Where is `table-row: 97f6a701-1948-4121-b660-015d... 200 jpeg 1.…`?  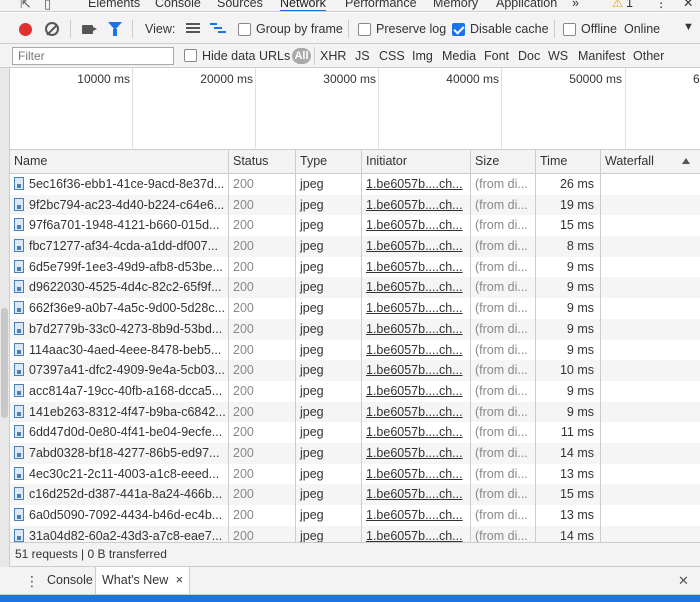 table-row: 97f6a701-1948-4121-b660-015d... 200 jpeg 1.… is located at coordinates (355, 226).